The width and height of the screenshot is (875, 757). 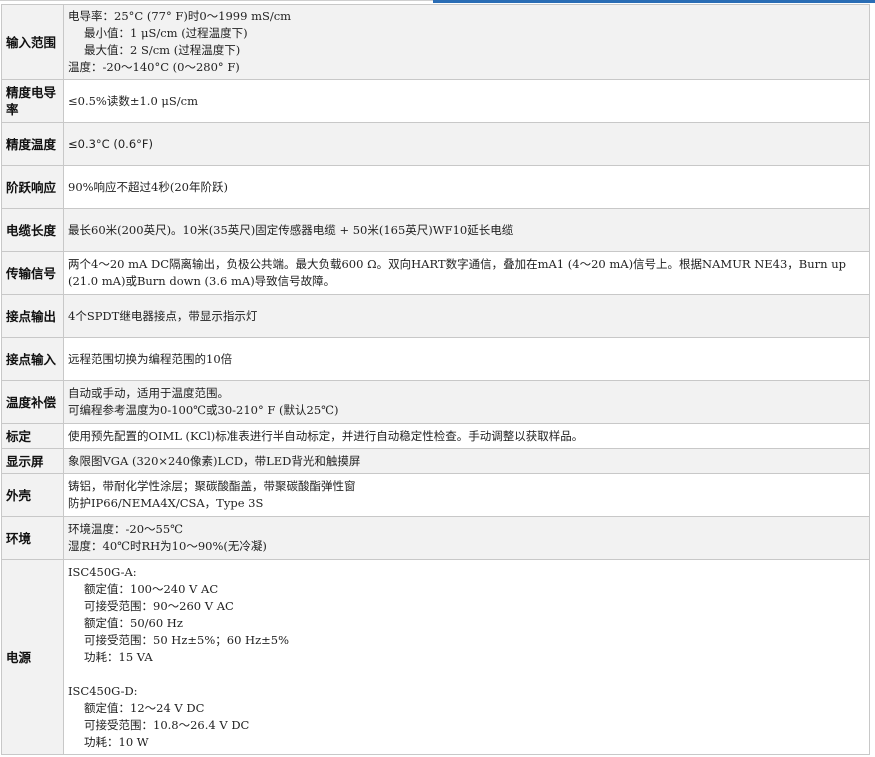 What do you see at coordinates (32, 657) in the screenshot?
I see `spec-label: 电源` at bounding box center [32, 657].